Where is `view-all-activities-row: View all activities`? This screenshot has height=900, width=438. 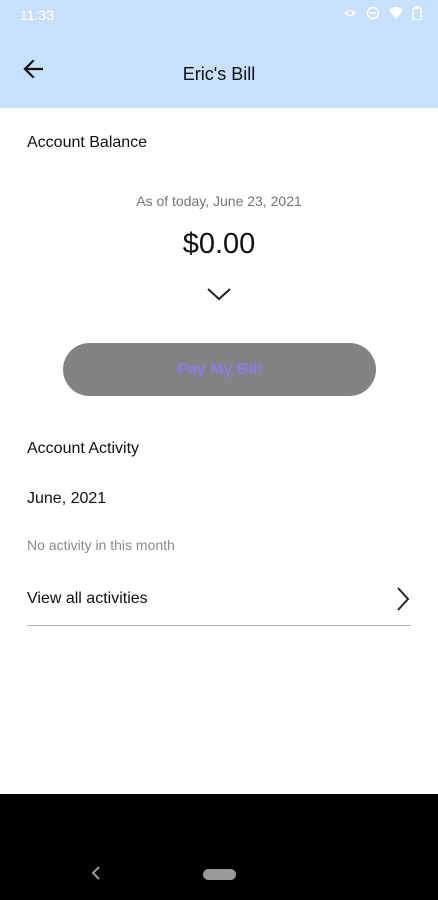 view-all-activities-row: View all activities is located at coordinates (219, 600).